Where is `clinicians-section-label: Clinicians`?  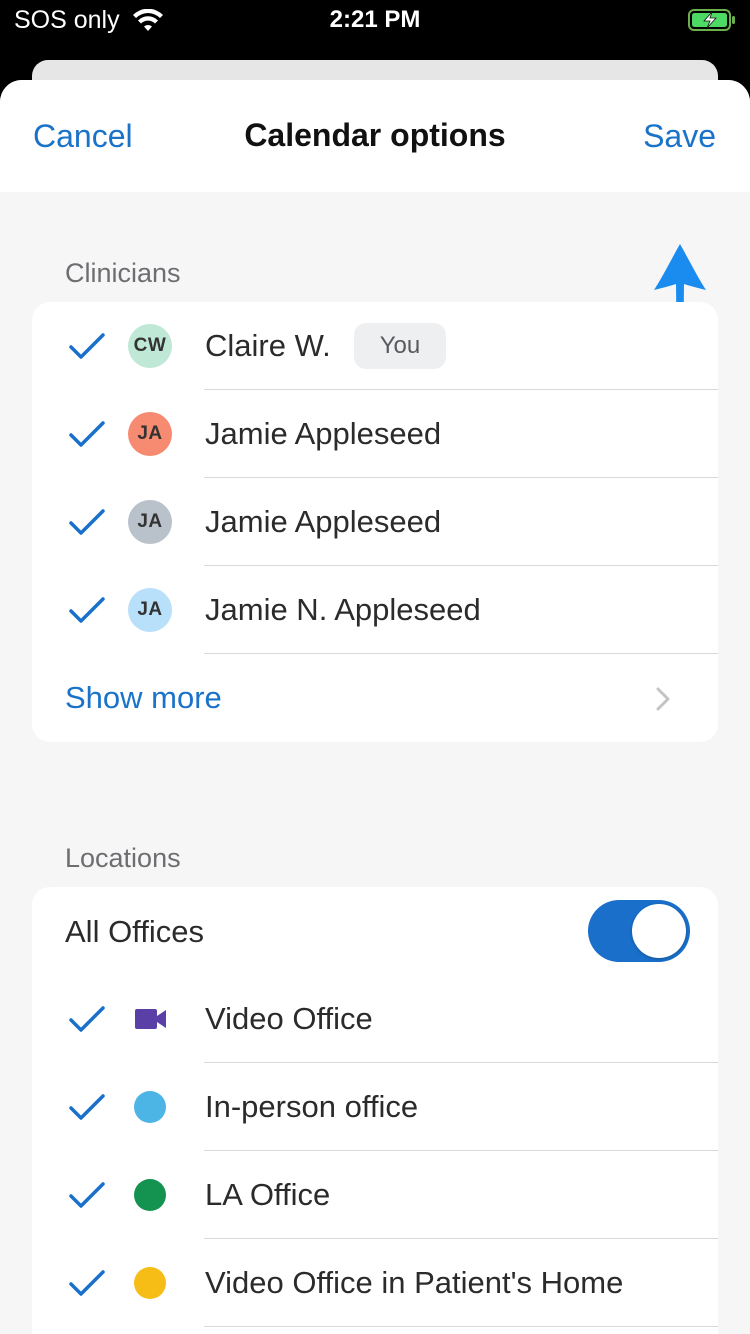
clinicians-section-label: Clinicians is located at coordinates (123, 273).